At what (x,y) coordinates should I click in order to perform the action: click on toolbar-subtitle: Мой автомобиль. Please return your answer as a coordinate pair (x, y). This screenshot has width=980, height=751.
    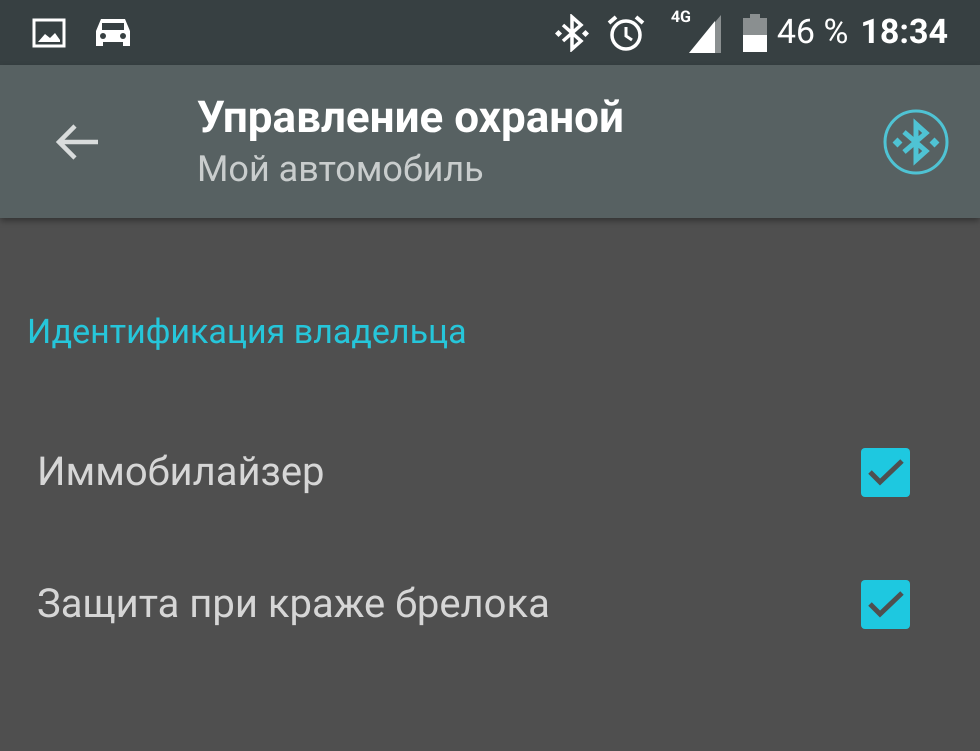
    Looking at the image, I should click on (341, 169).